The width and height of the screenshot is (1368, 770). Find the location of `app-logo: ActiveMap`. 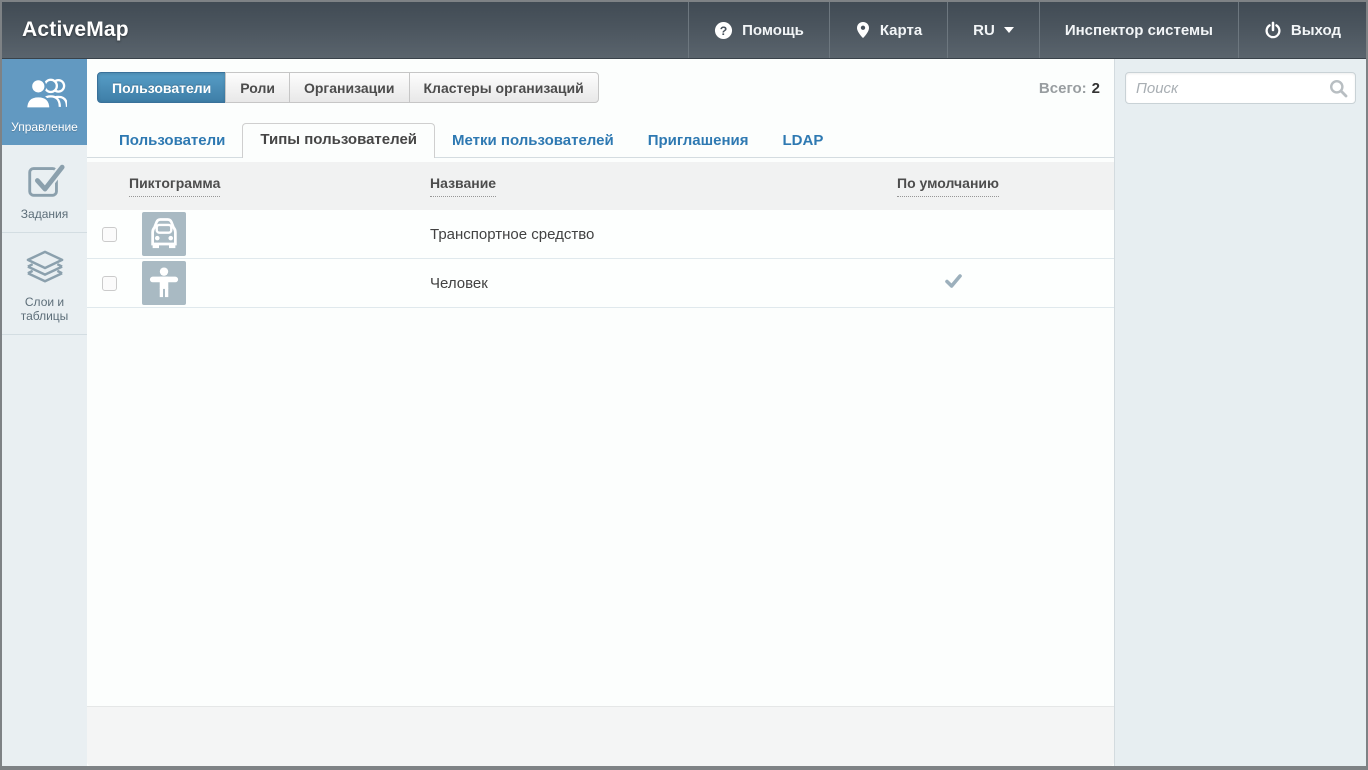

app-logo: ActiveMap is located at coordinates (75, 29).